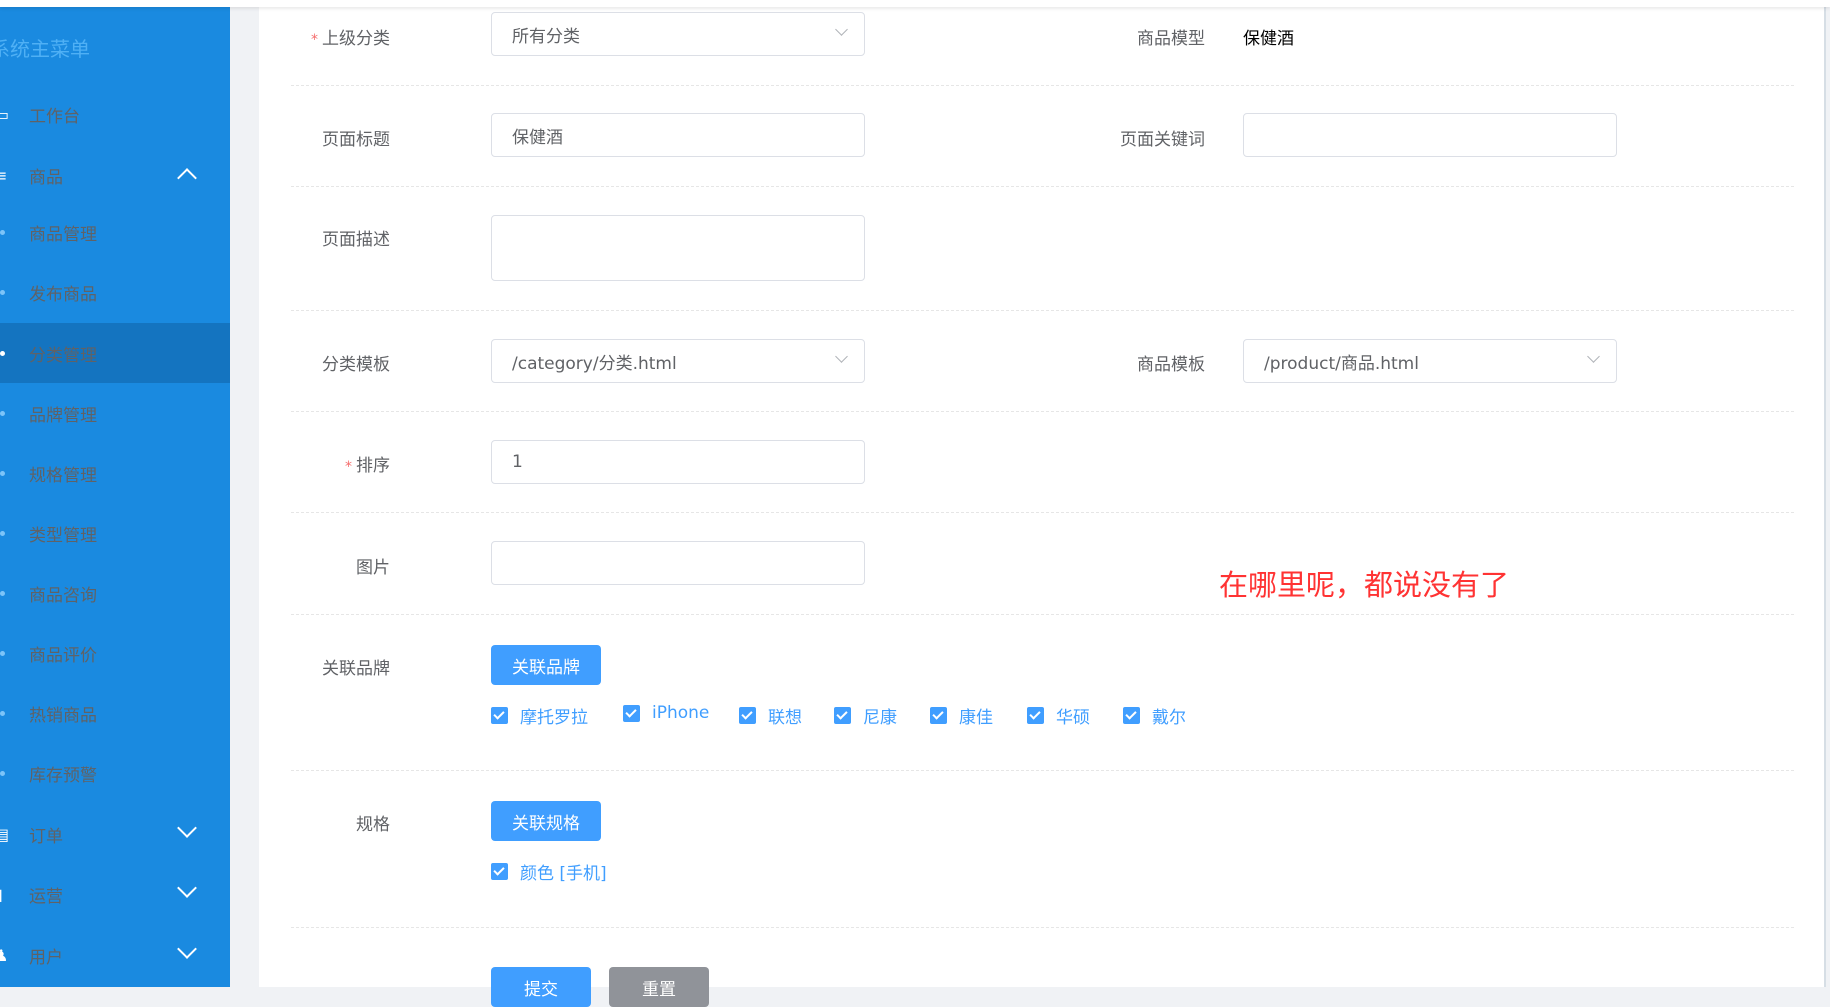 This screenshot has height=1007, width=1830. What do you see at coordinates (678, 462) in the screenshot?
I see `sort-input: 1` at bounding box center [678, 462].